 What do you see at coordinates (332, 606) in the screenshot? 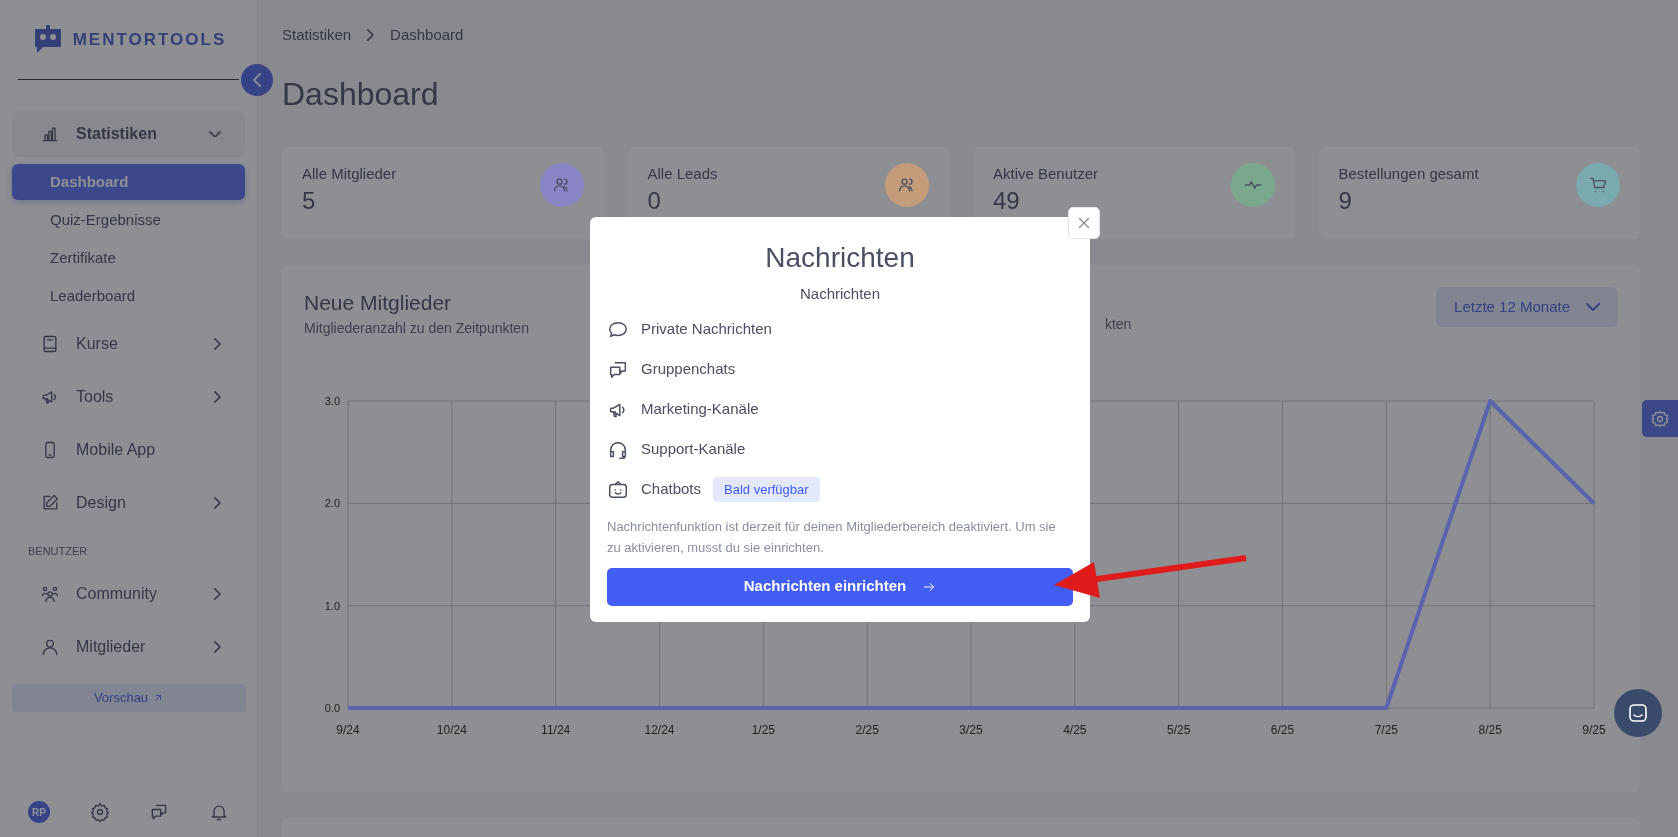
I see `y-axis-label: 1.0` at bounding box center [332, 606].